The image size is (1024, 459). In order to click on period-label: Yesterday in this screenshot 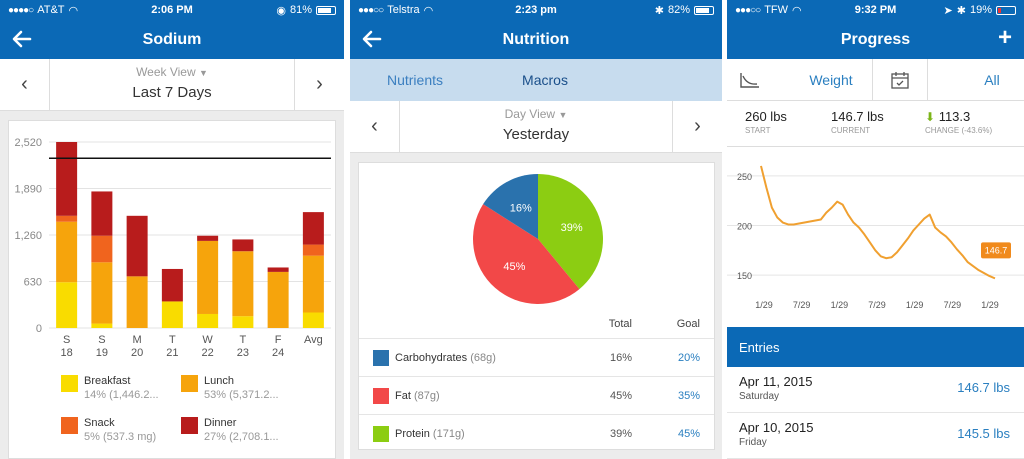, I will do `click(536, 134)`.